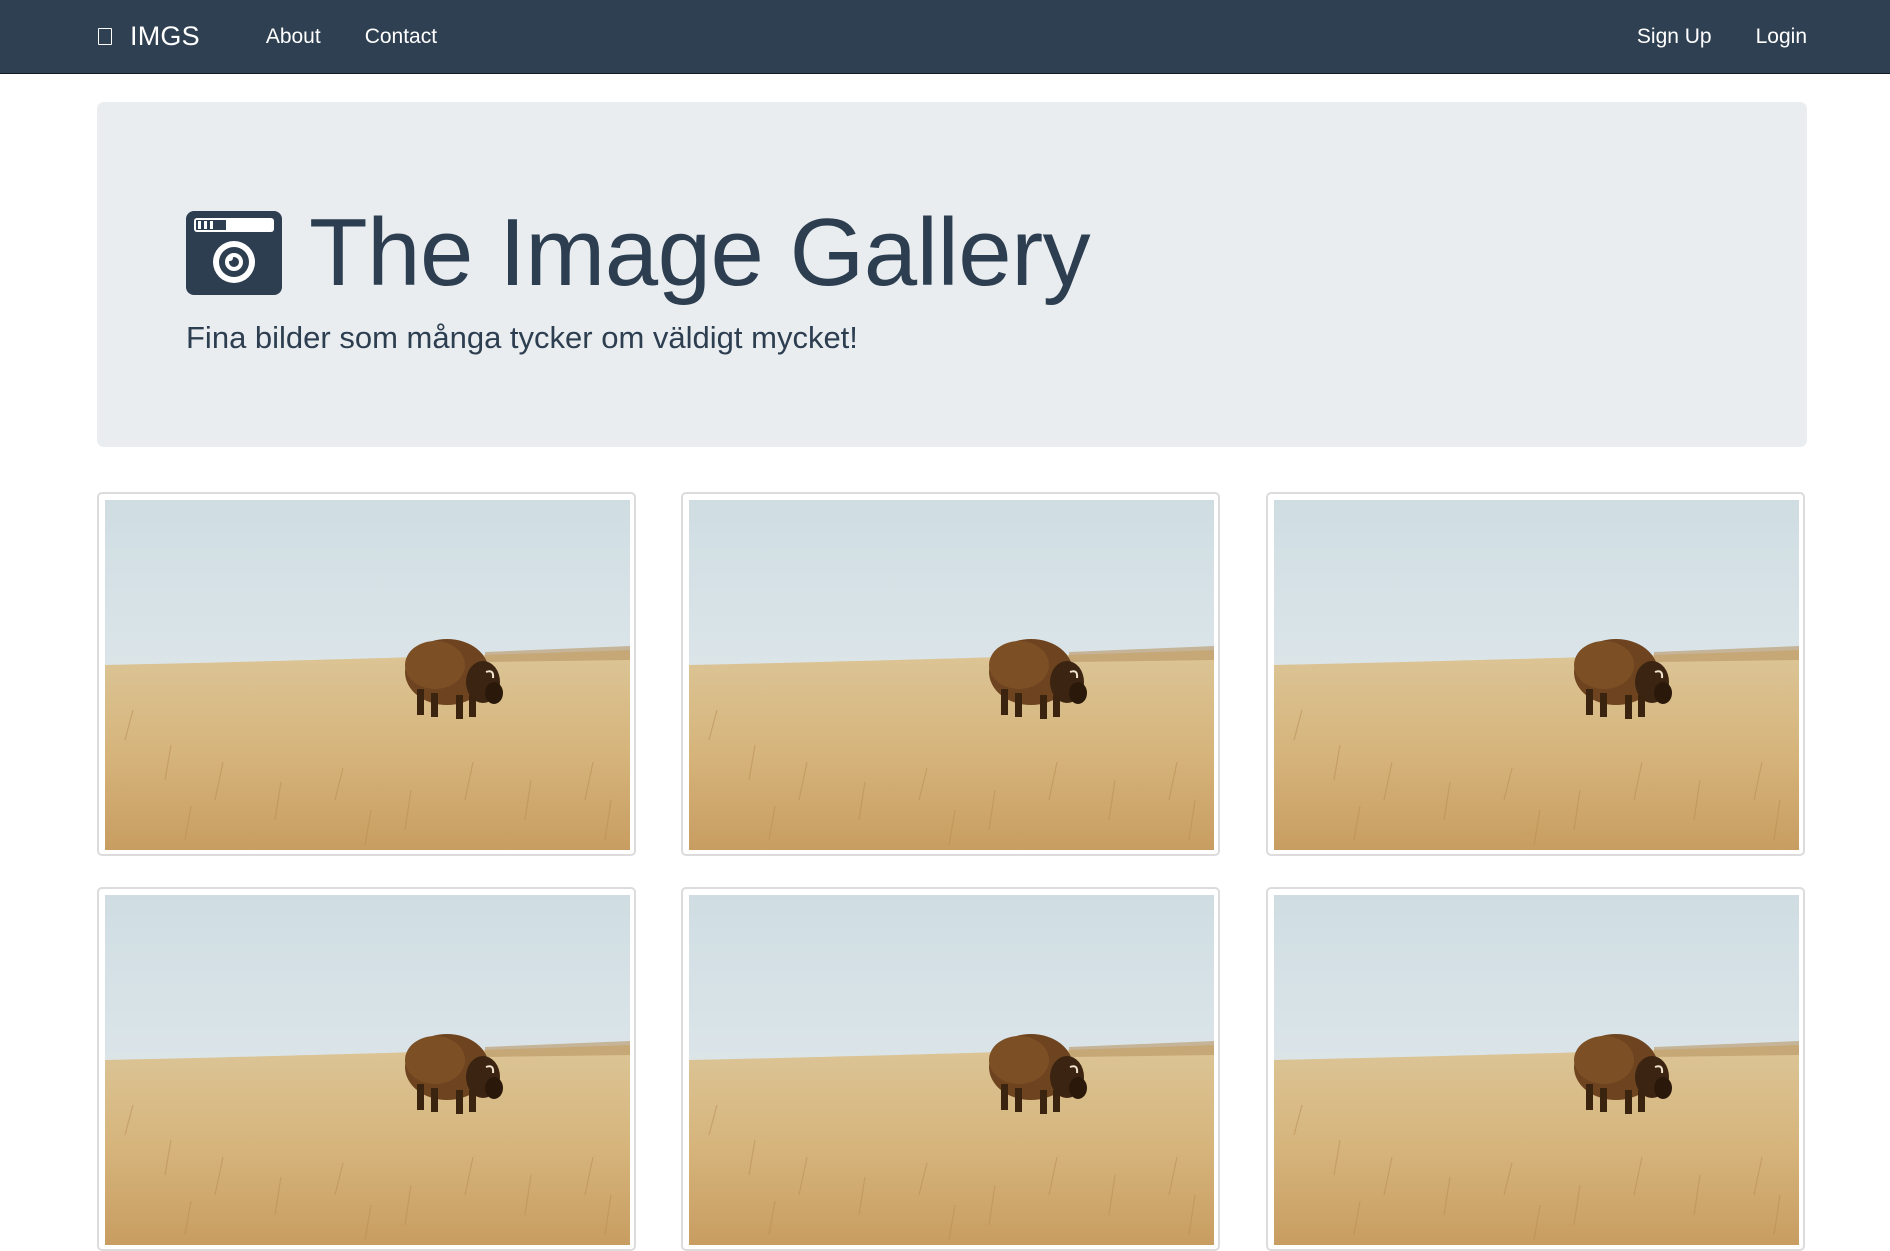 This screenshot has height=1251, width=1890. Describe the element at coordinates (401, 37) in the screenshot. I see `nav-link-contact: Contact` at that location.